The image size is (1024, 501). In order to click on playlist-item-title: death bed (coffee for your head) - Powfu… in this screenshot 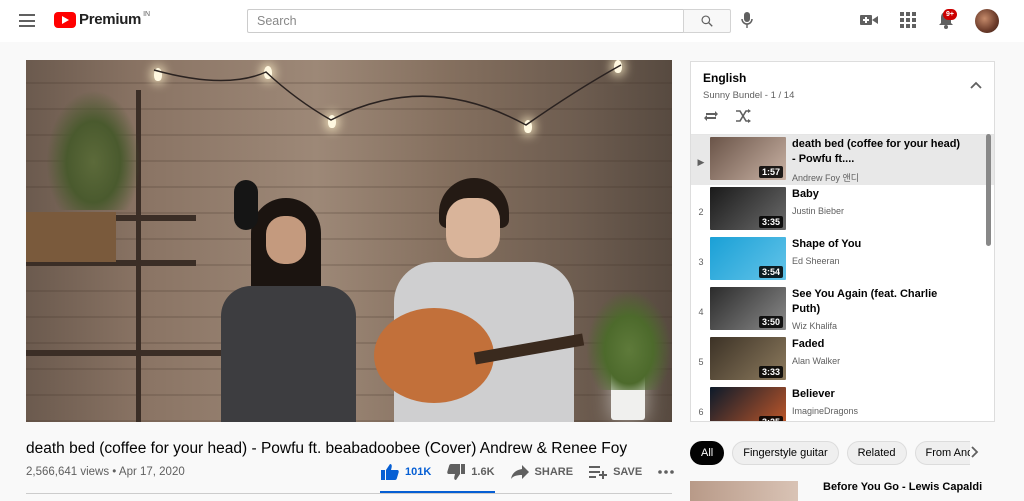, I will do `click(877, 152)`.